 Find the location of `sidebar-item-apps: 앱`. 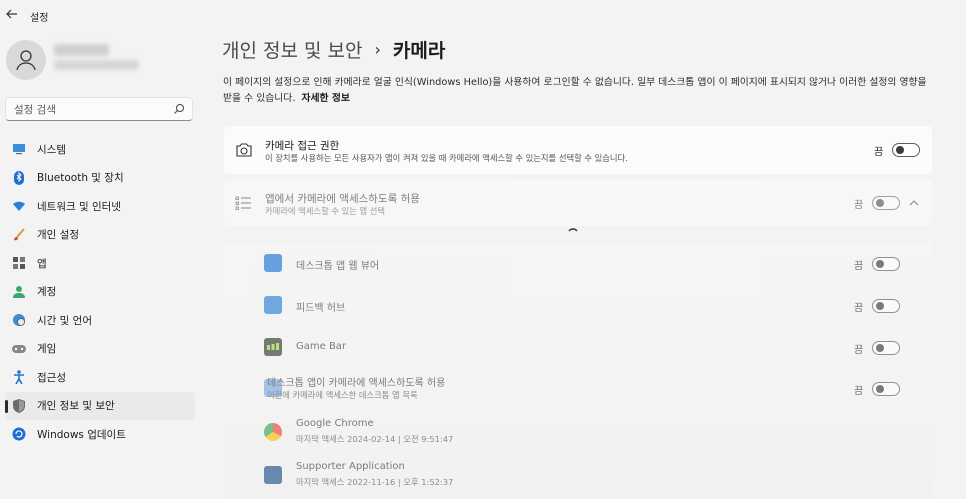

sidebar-item-apps: 앱 is located at coordinates (100, 263).